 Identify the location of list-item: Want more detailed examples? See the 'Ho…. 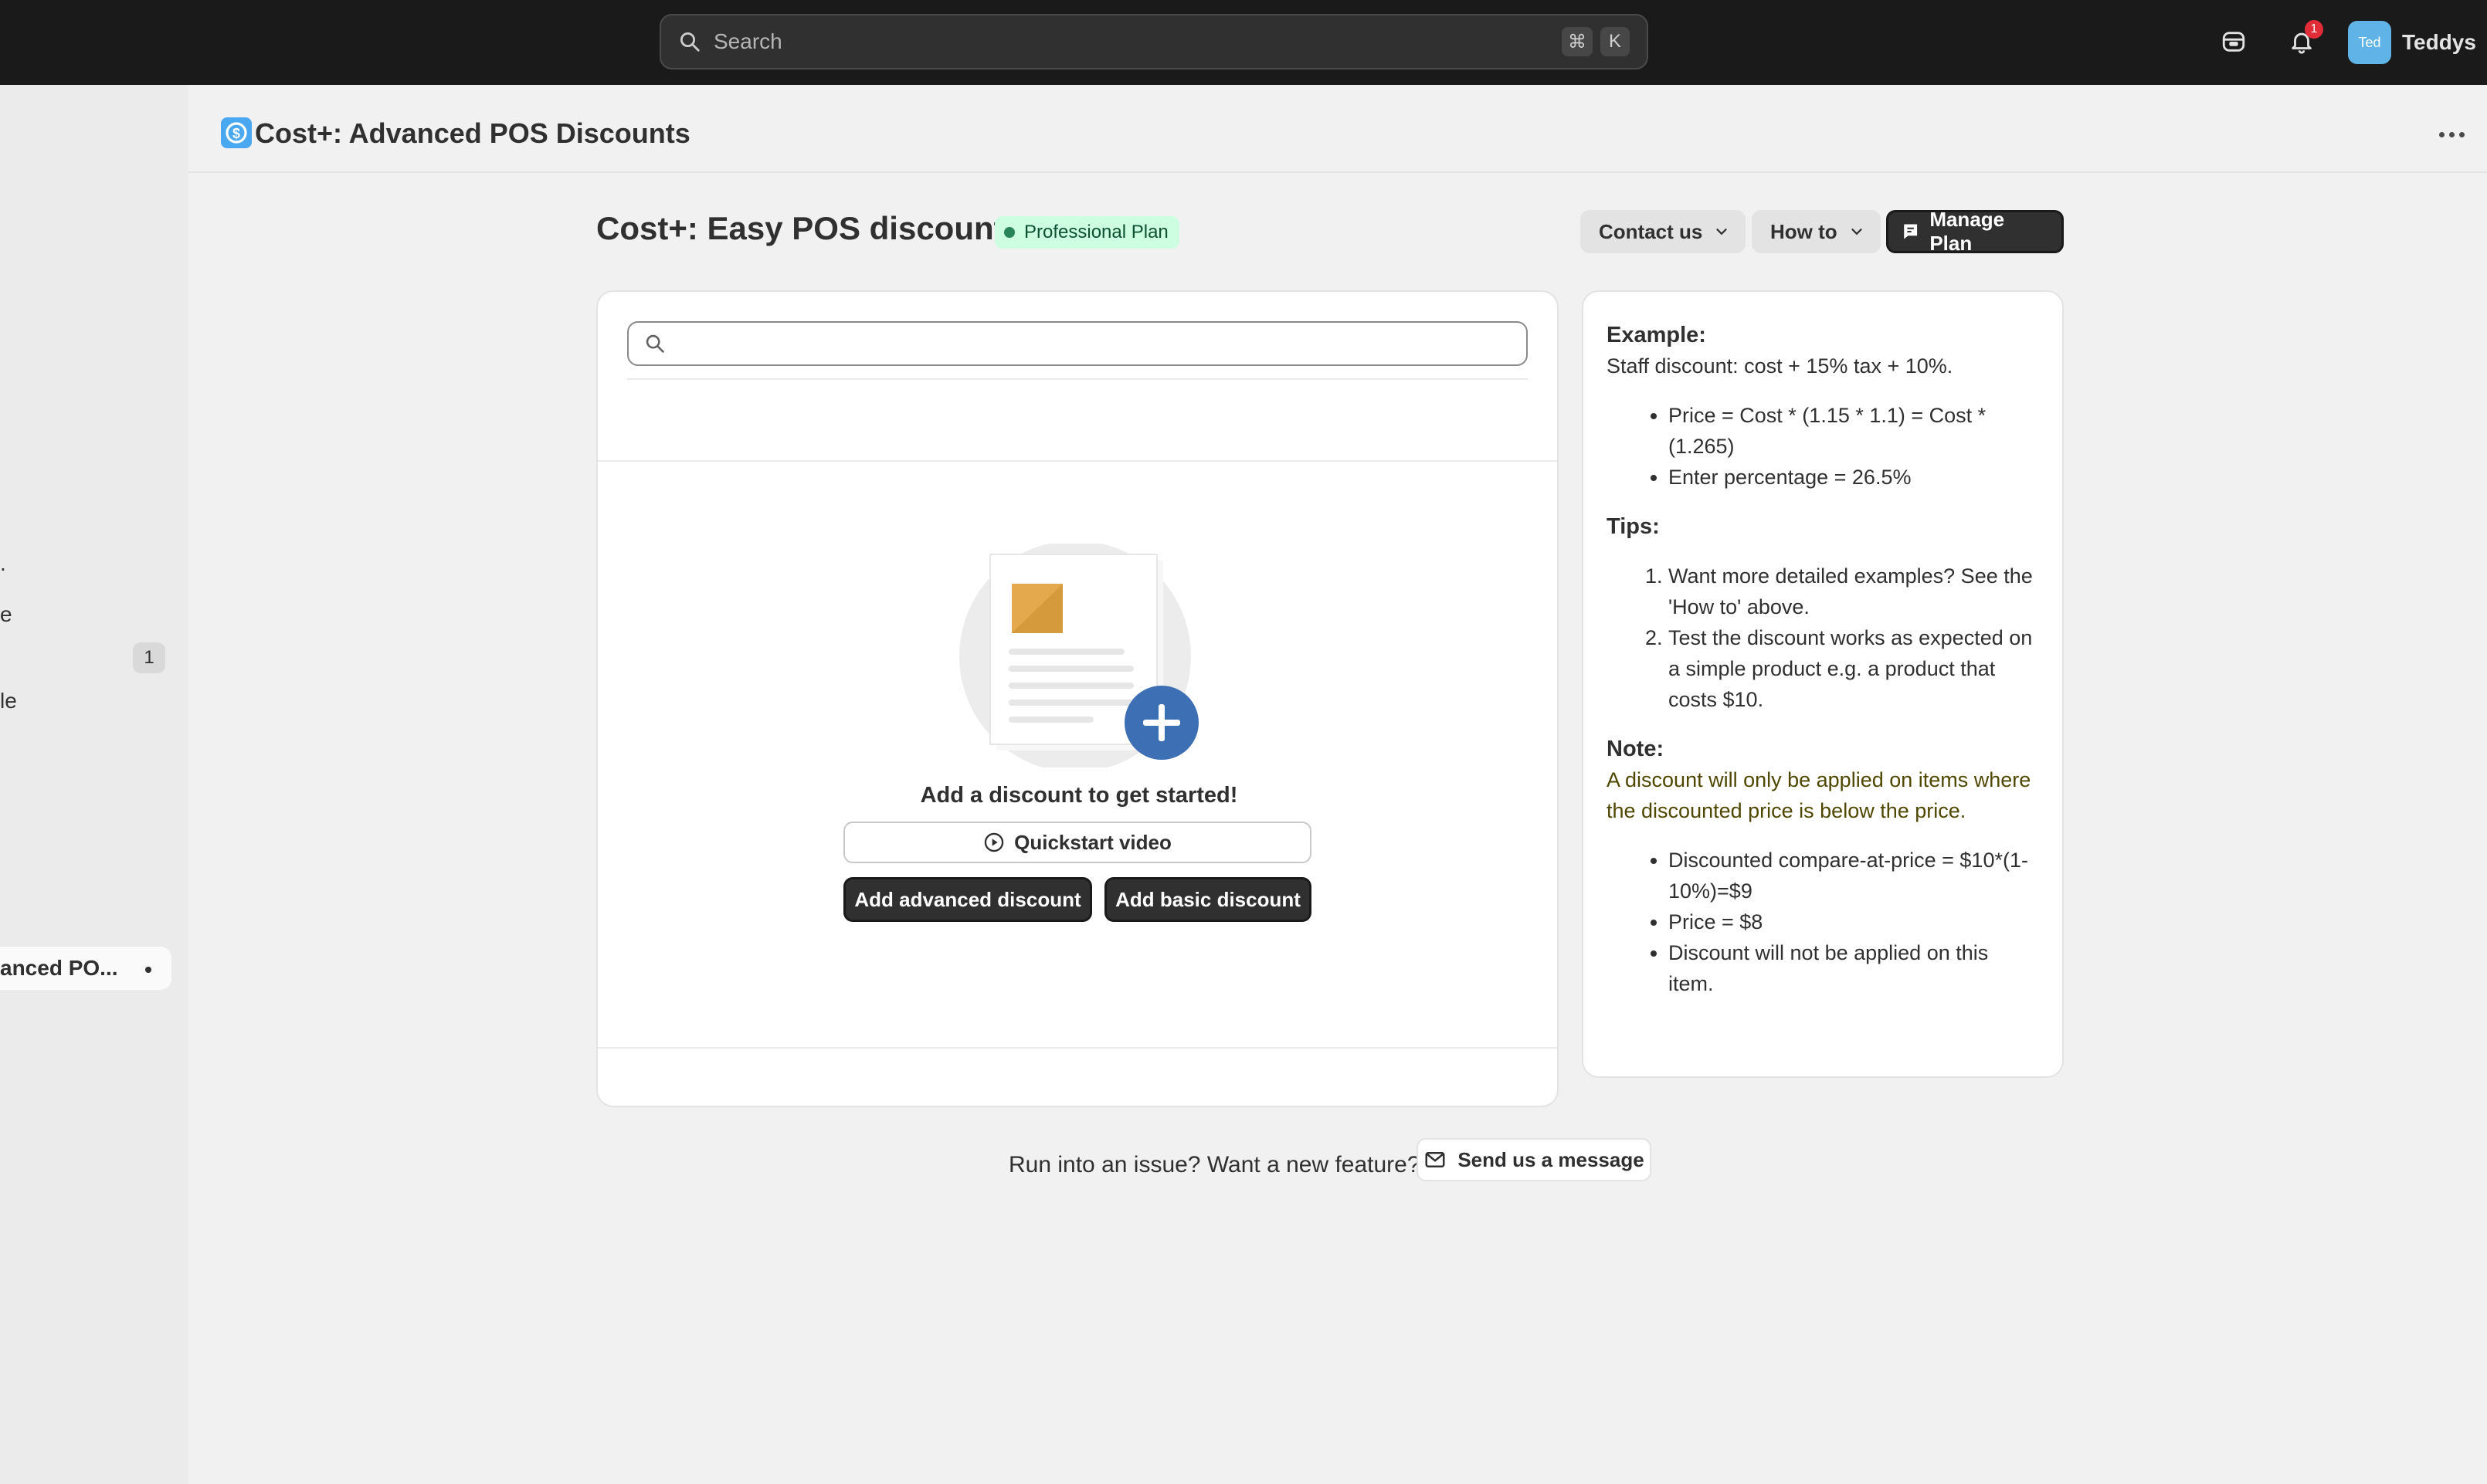
(1853, 591).